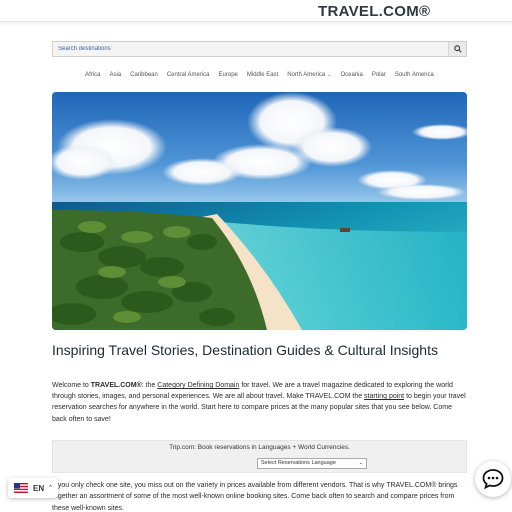  Describe the element at coordinates (39, 488) in the screenshot. I see `language-code: EN` at that location.